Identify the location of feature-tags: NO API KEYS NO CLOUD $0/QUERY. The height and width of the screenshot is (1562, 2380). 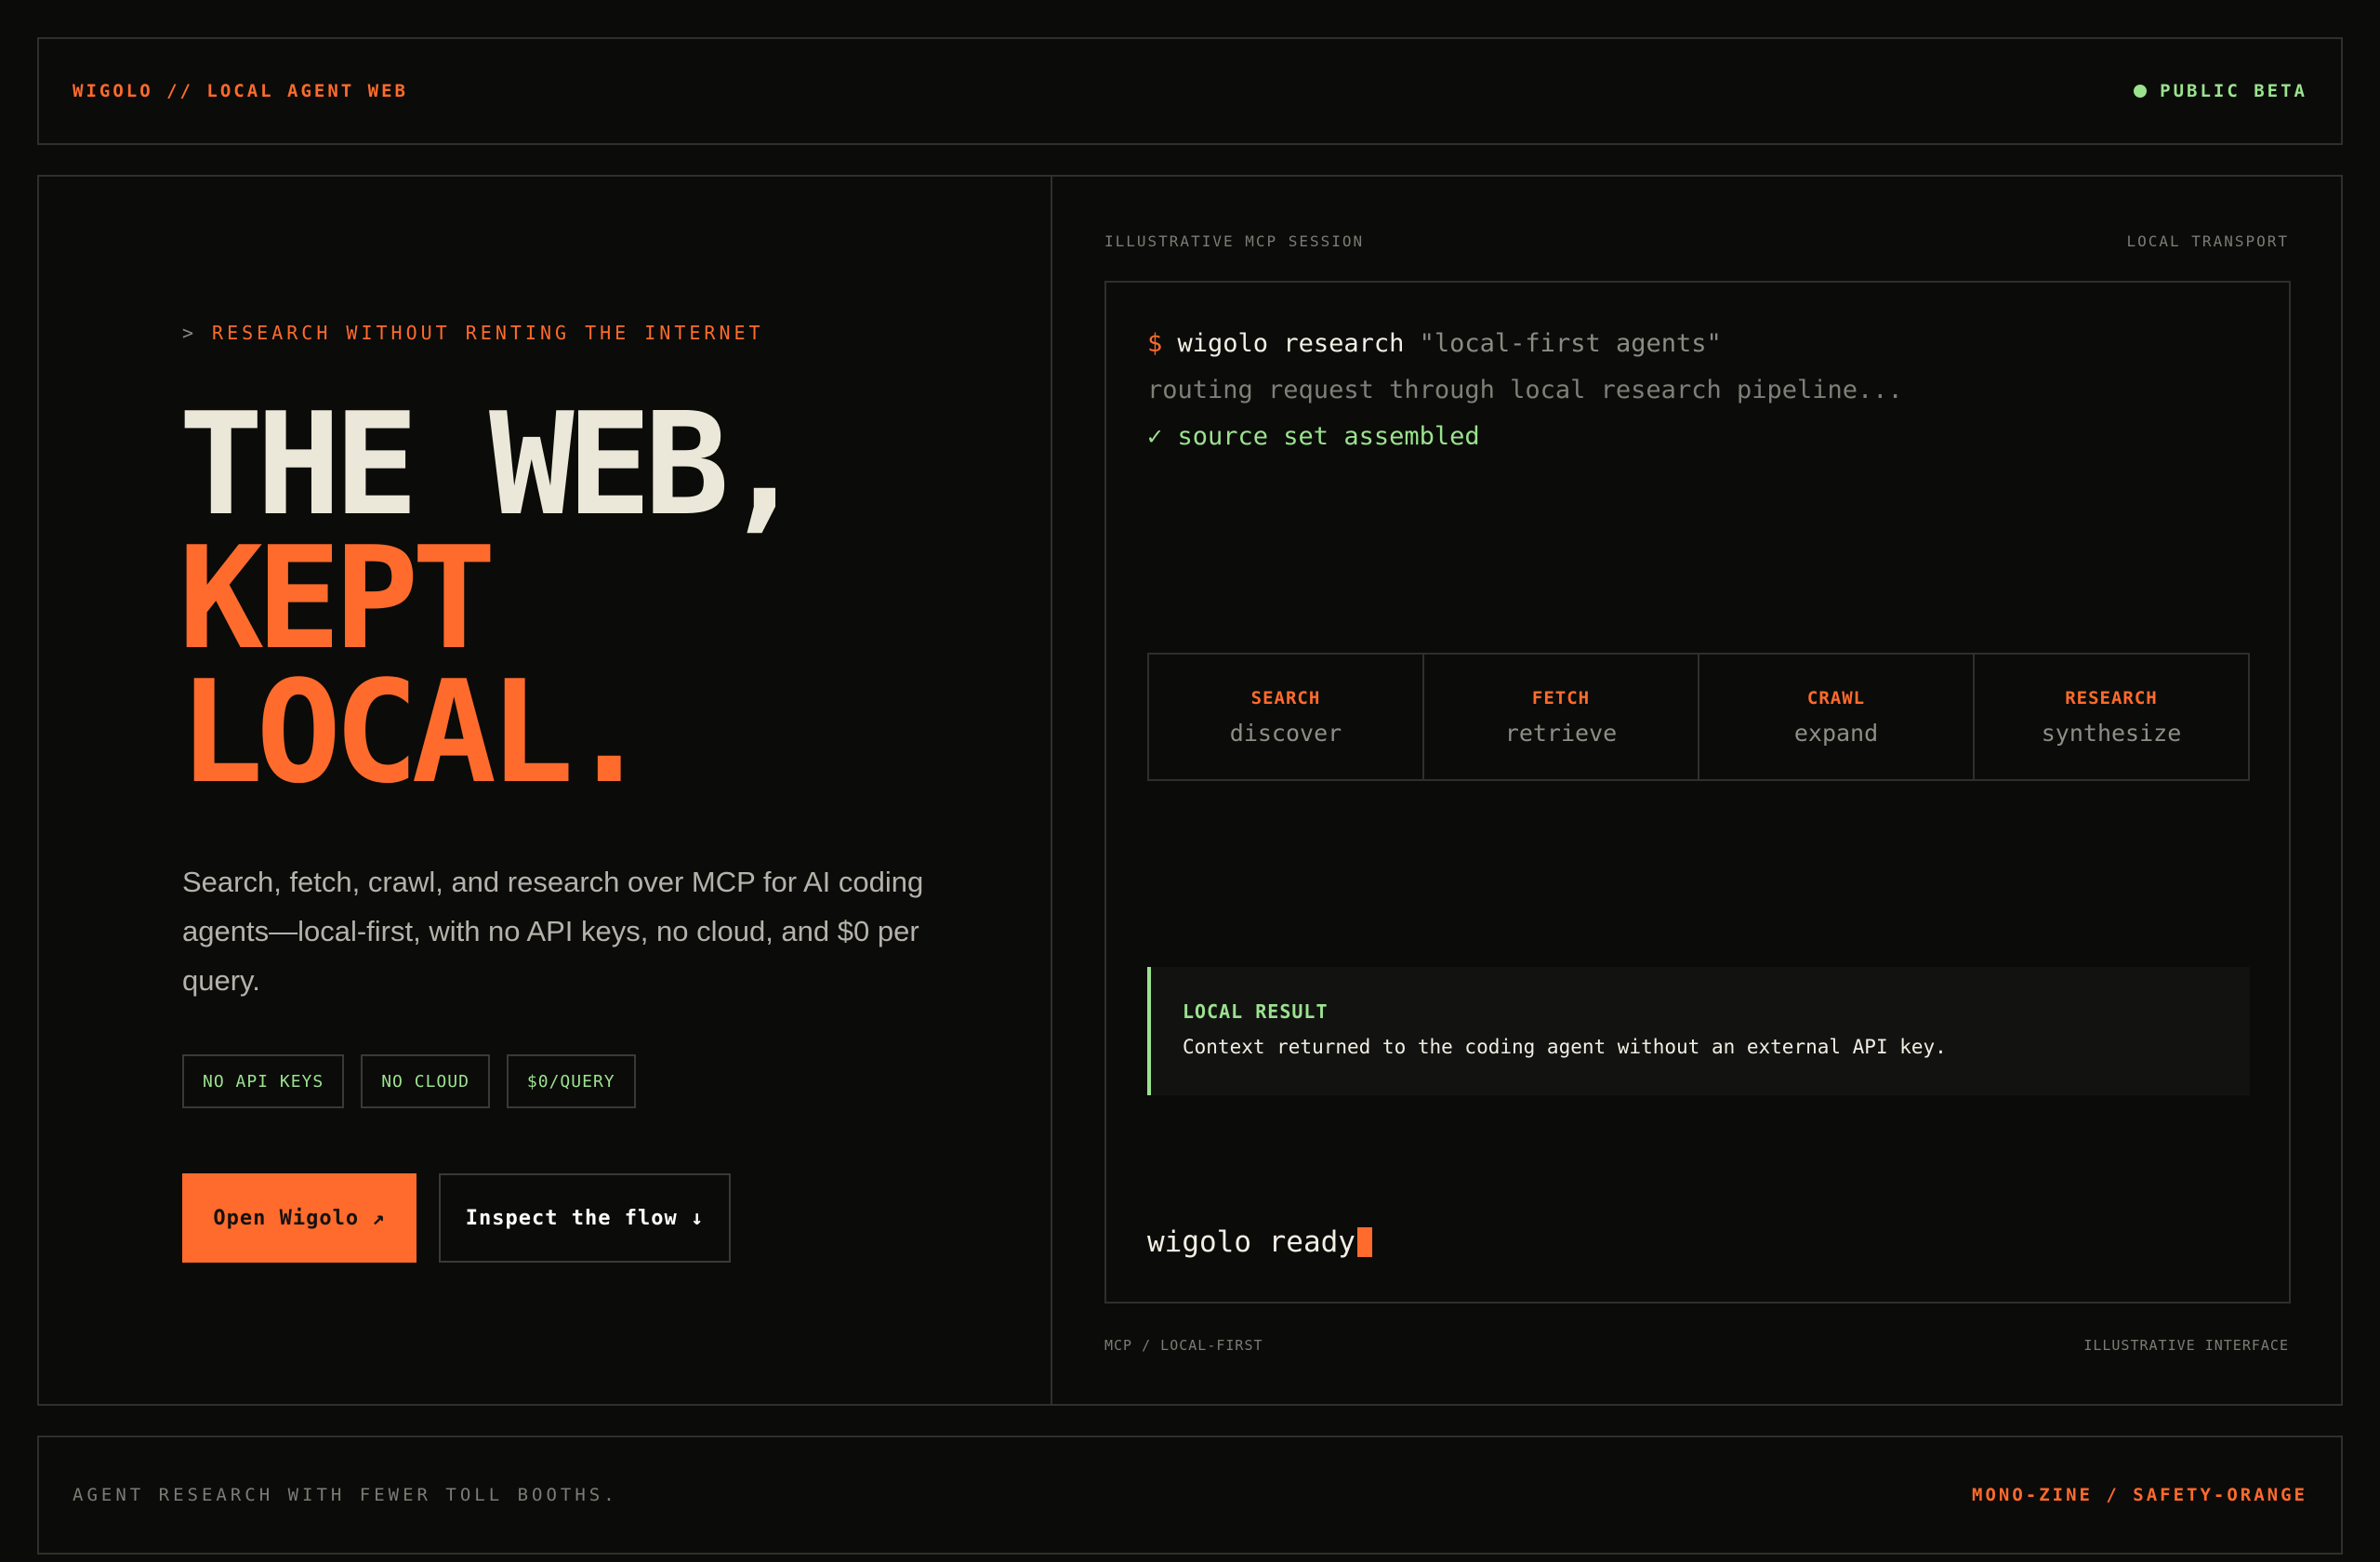
(409, 1081).